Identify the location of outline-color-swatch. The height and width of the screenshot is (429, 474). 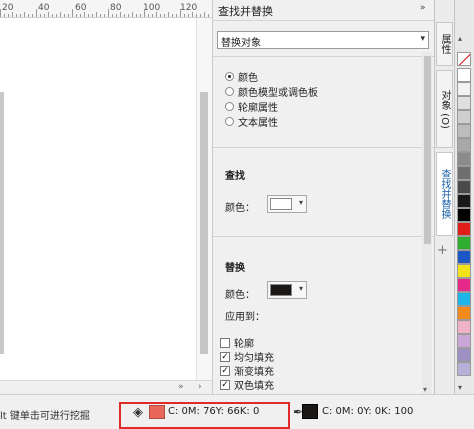
(310, 411).